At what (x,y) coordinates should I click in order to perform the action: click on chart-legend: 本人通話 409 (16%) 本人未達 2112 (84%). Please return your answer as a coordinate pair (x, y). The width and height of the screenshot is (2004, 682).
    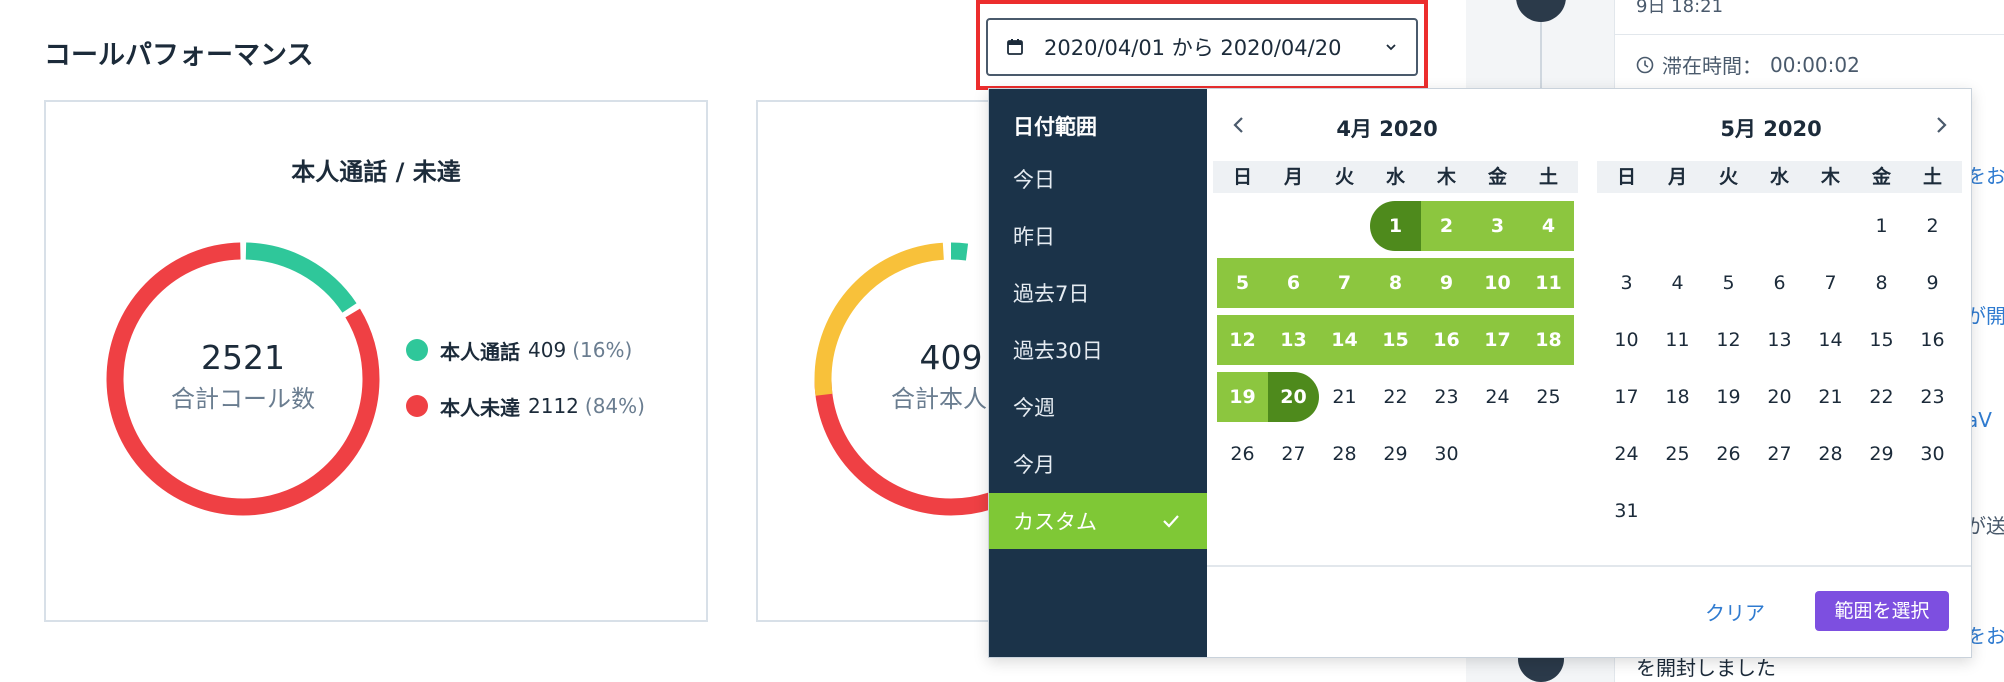
    Looking at the image, I should click on (525, 378).